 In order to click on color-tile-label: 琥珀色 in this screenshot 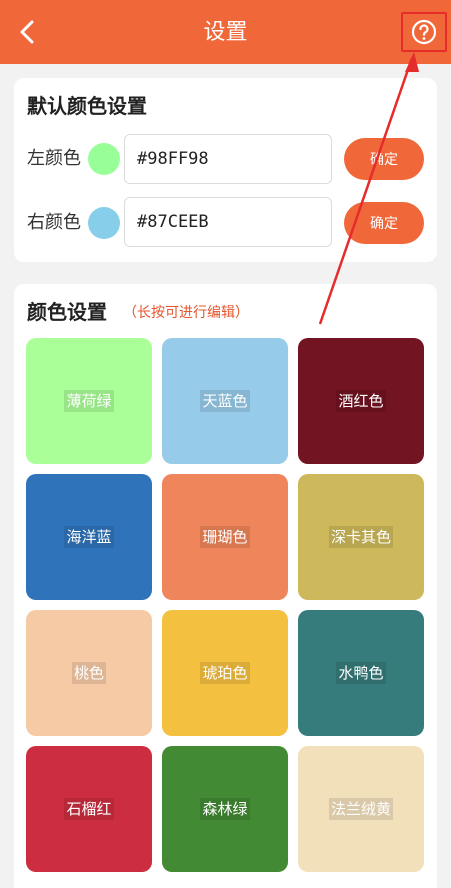, I will do `click(225, 673)`.